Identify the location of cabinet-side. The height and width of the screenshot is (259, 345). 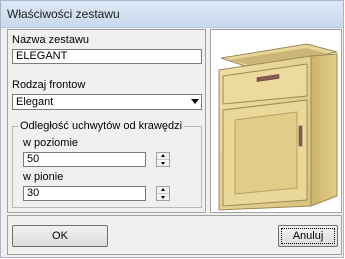
(324, 130).